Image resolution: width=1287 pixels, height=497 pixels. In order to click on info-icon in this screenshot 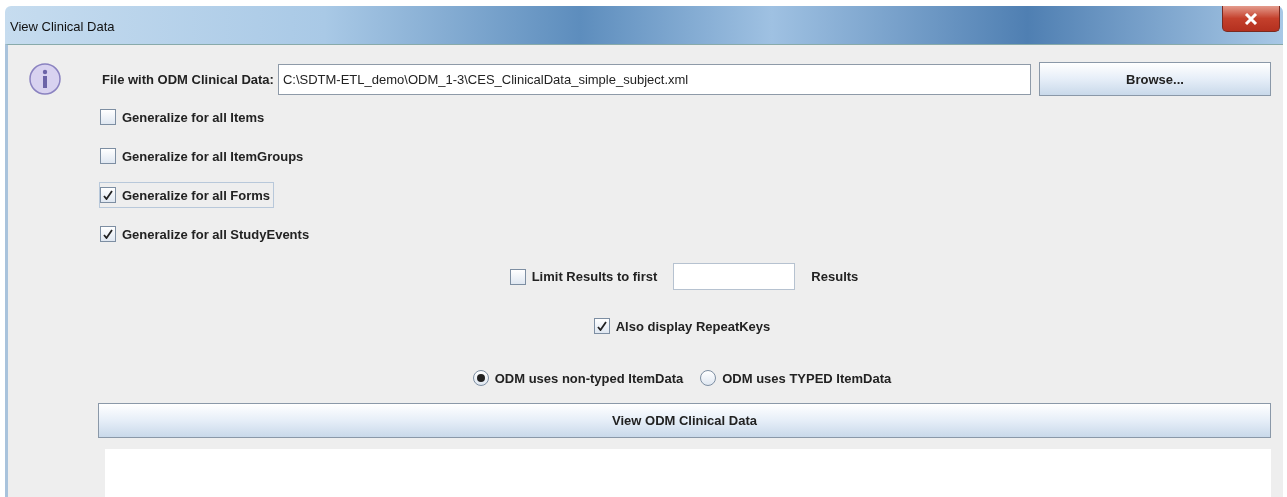, I will do `click(45, 79)`.